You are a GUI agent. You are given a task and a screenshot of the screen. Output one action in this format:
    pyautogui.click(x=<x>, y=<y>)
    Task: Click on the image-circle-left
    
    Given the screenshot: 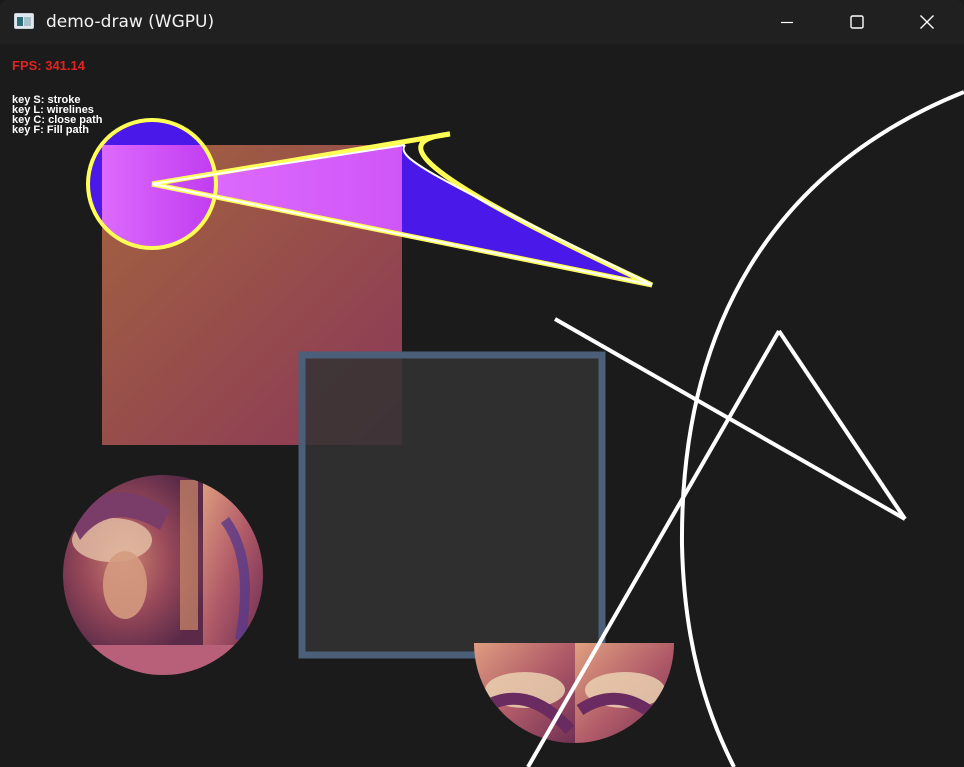 What is the action you would take?
    pyautogui.click(x=163, y=575)
    